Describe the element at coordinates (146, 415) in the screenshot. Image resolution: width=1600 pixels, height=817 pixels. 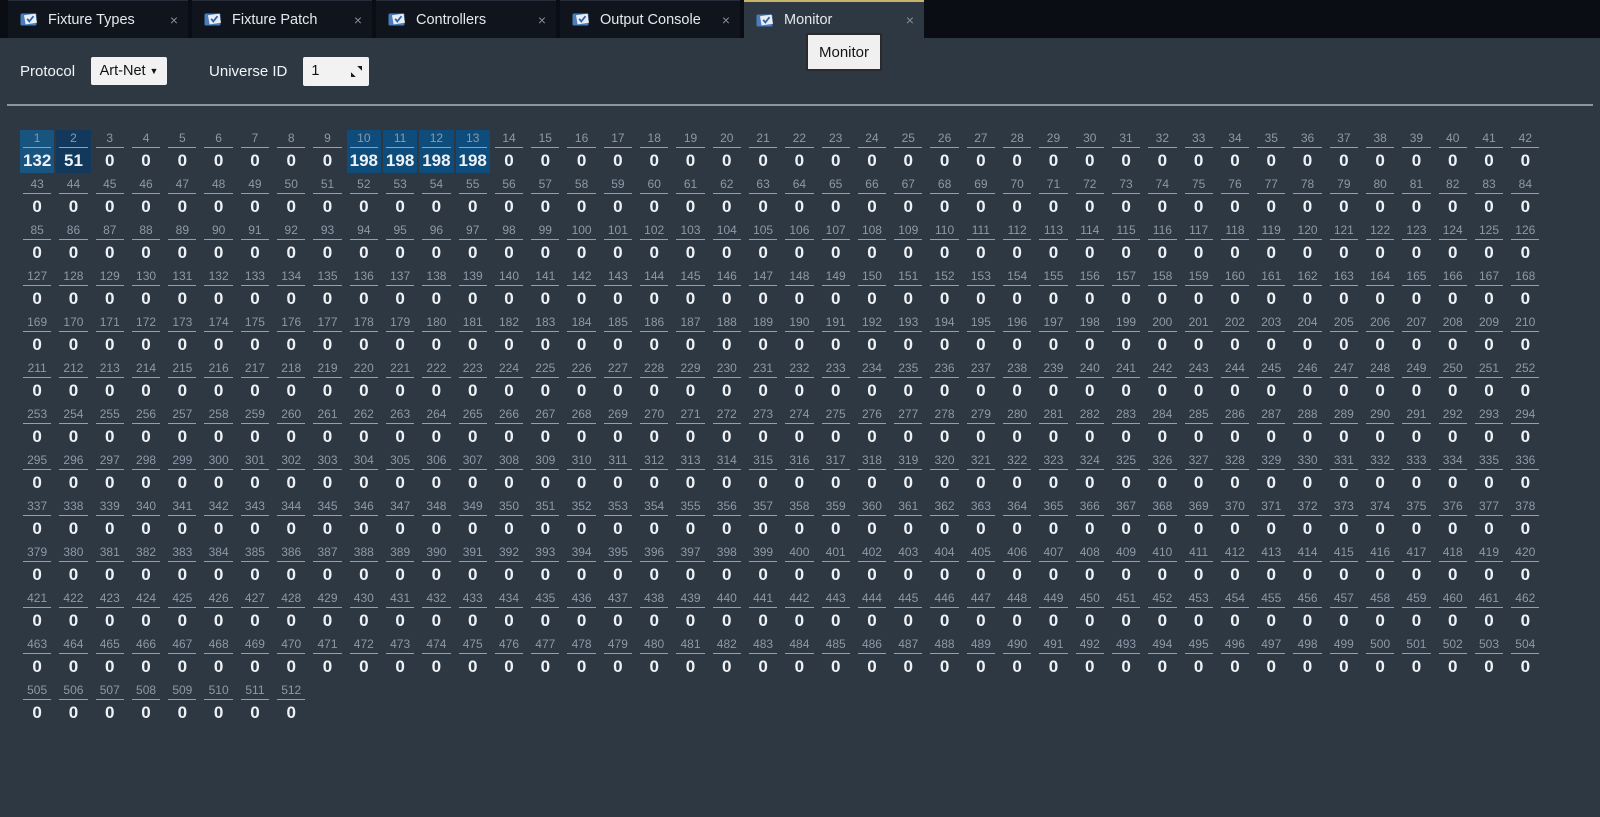
I see `channel-number: 256` at that location.